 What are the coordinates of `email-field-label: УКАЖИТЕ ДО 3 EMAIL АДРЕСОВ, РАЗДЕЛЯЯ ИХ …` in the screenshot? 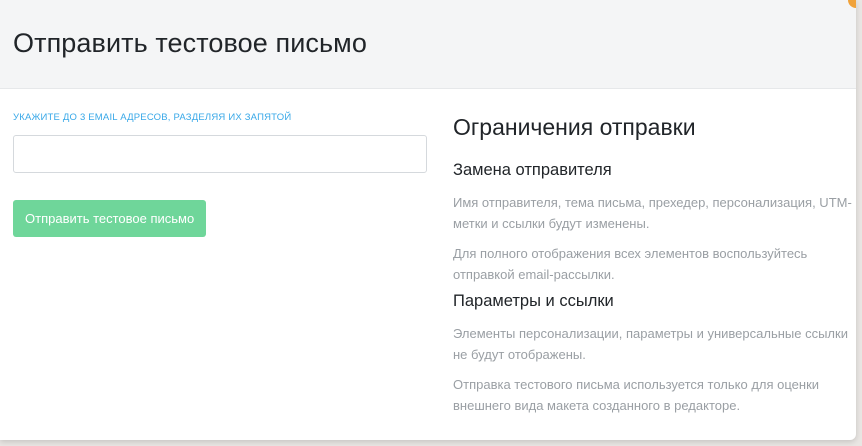 It's located at (152, 117).